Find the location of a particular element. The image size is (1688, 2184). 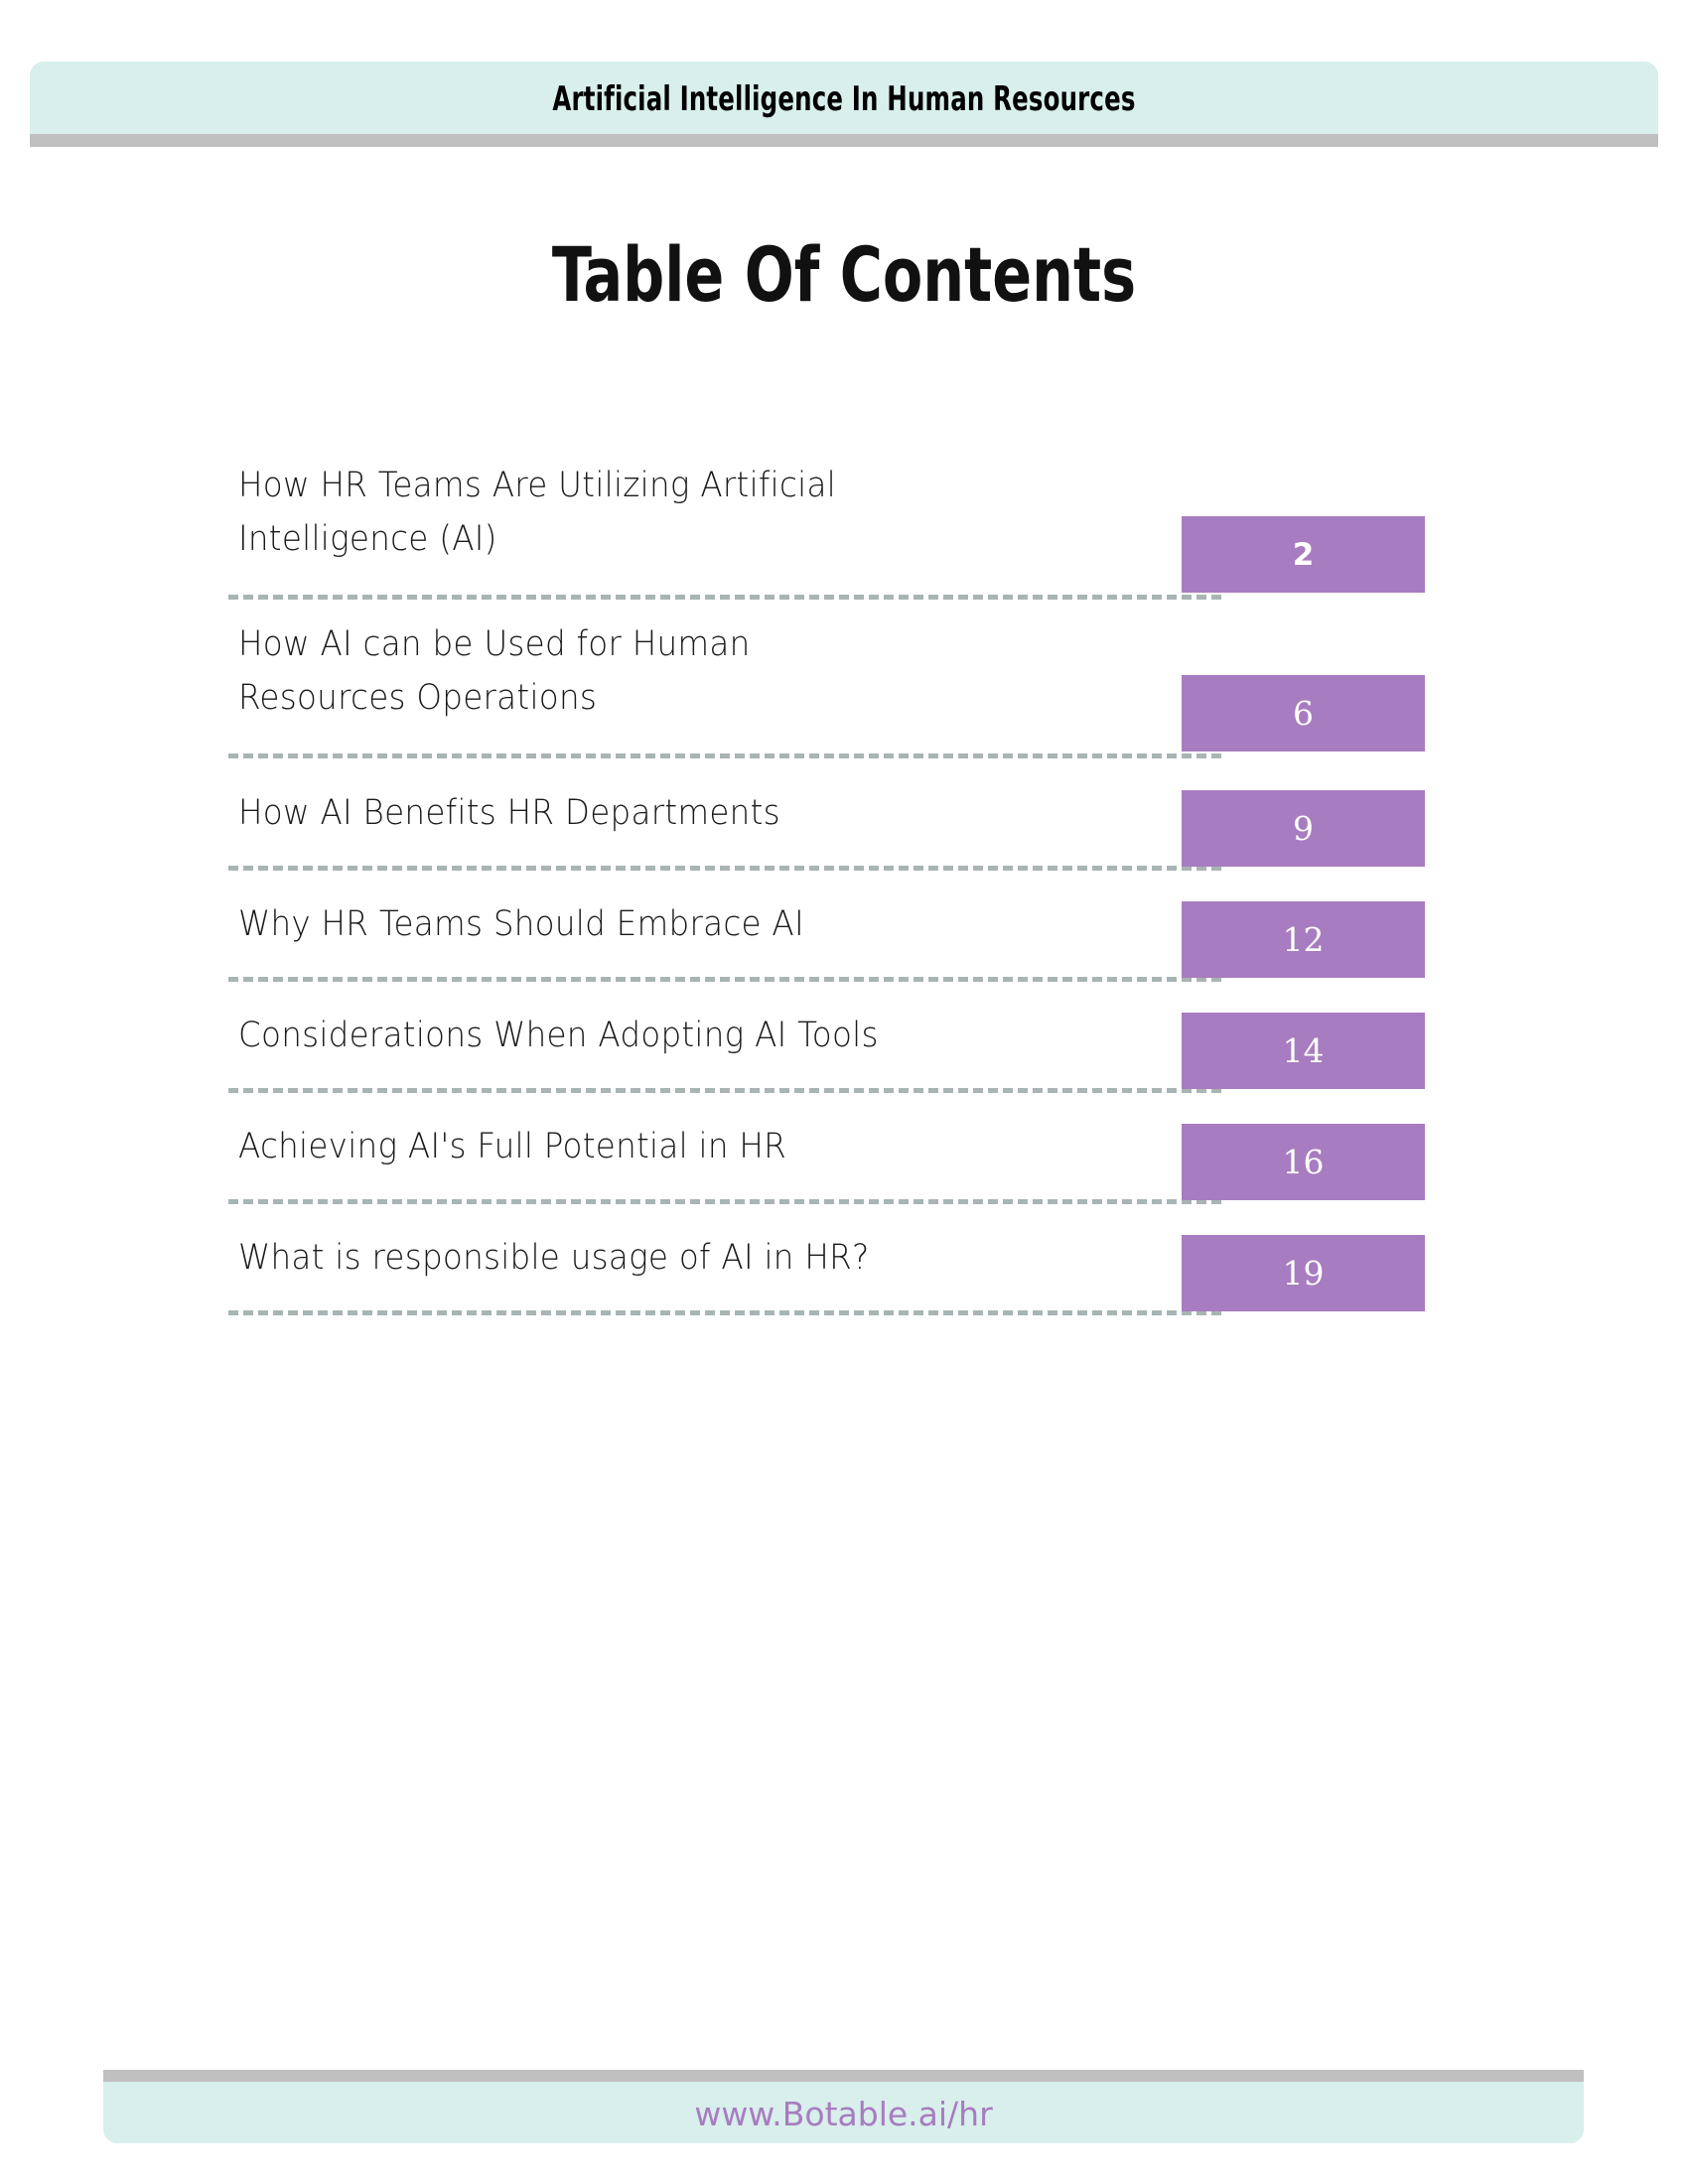

toc-page-number-badge: 19 is located at coordinates (1303, 1273).